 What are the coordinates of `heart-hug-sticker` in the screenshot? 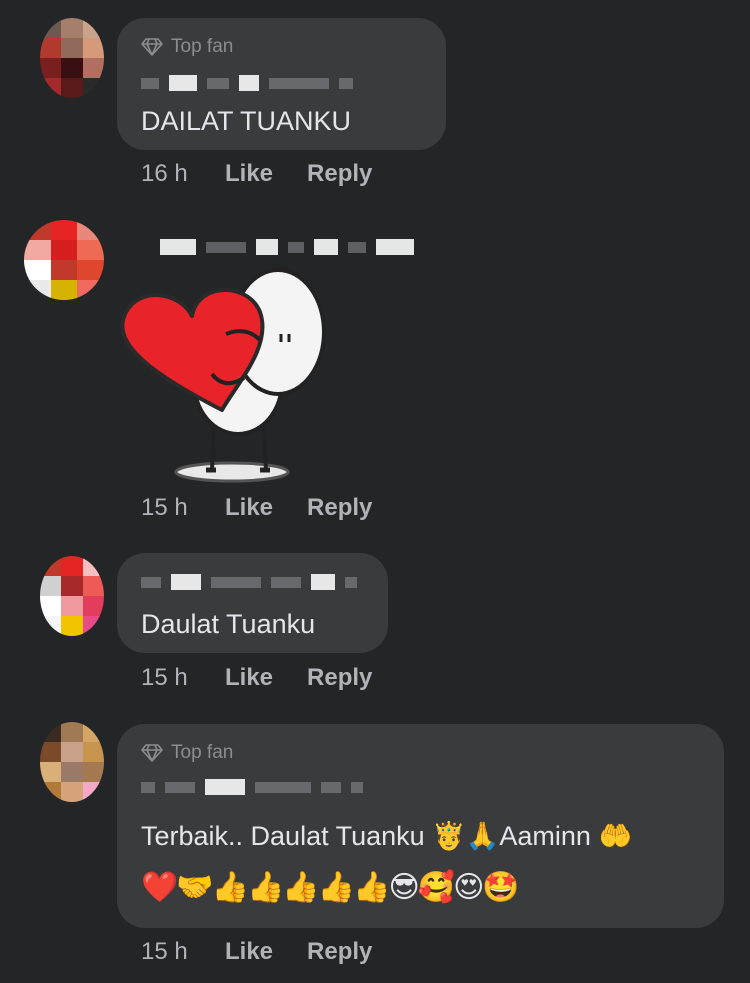 It's located at (228, 374).